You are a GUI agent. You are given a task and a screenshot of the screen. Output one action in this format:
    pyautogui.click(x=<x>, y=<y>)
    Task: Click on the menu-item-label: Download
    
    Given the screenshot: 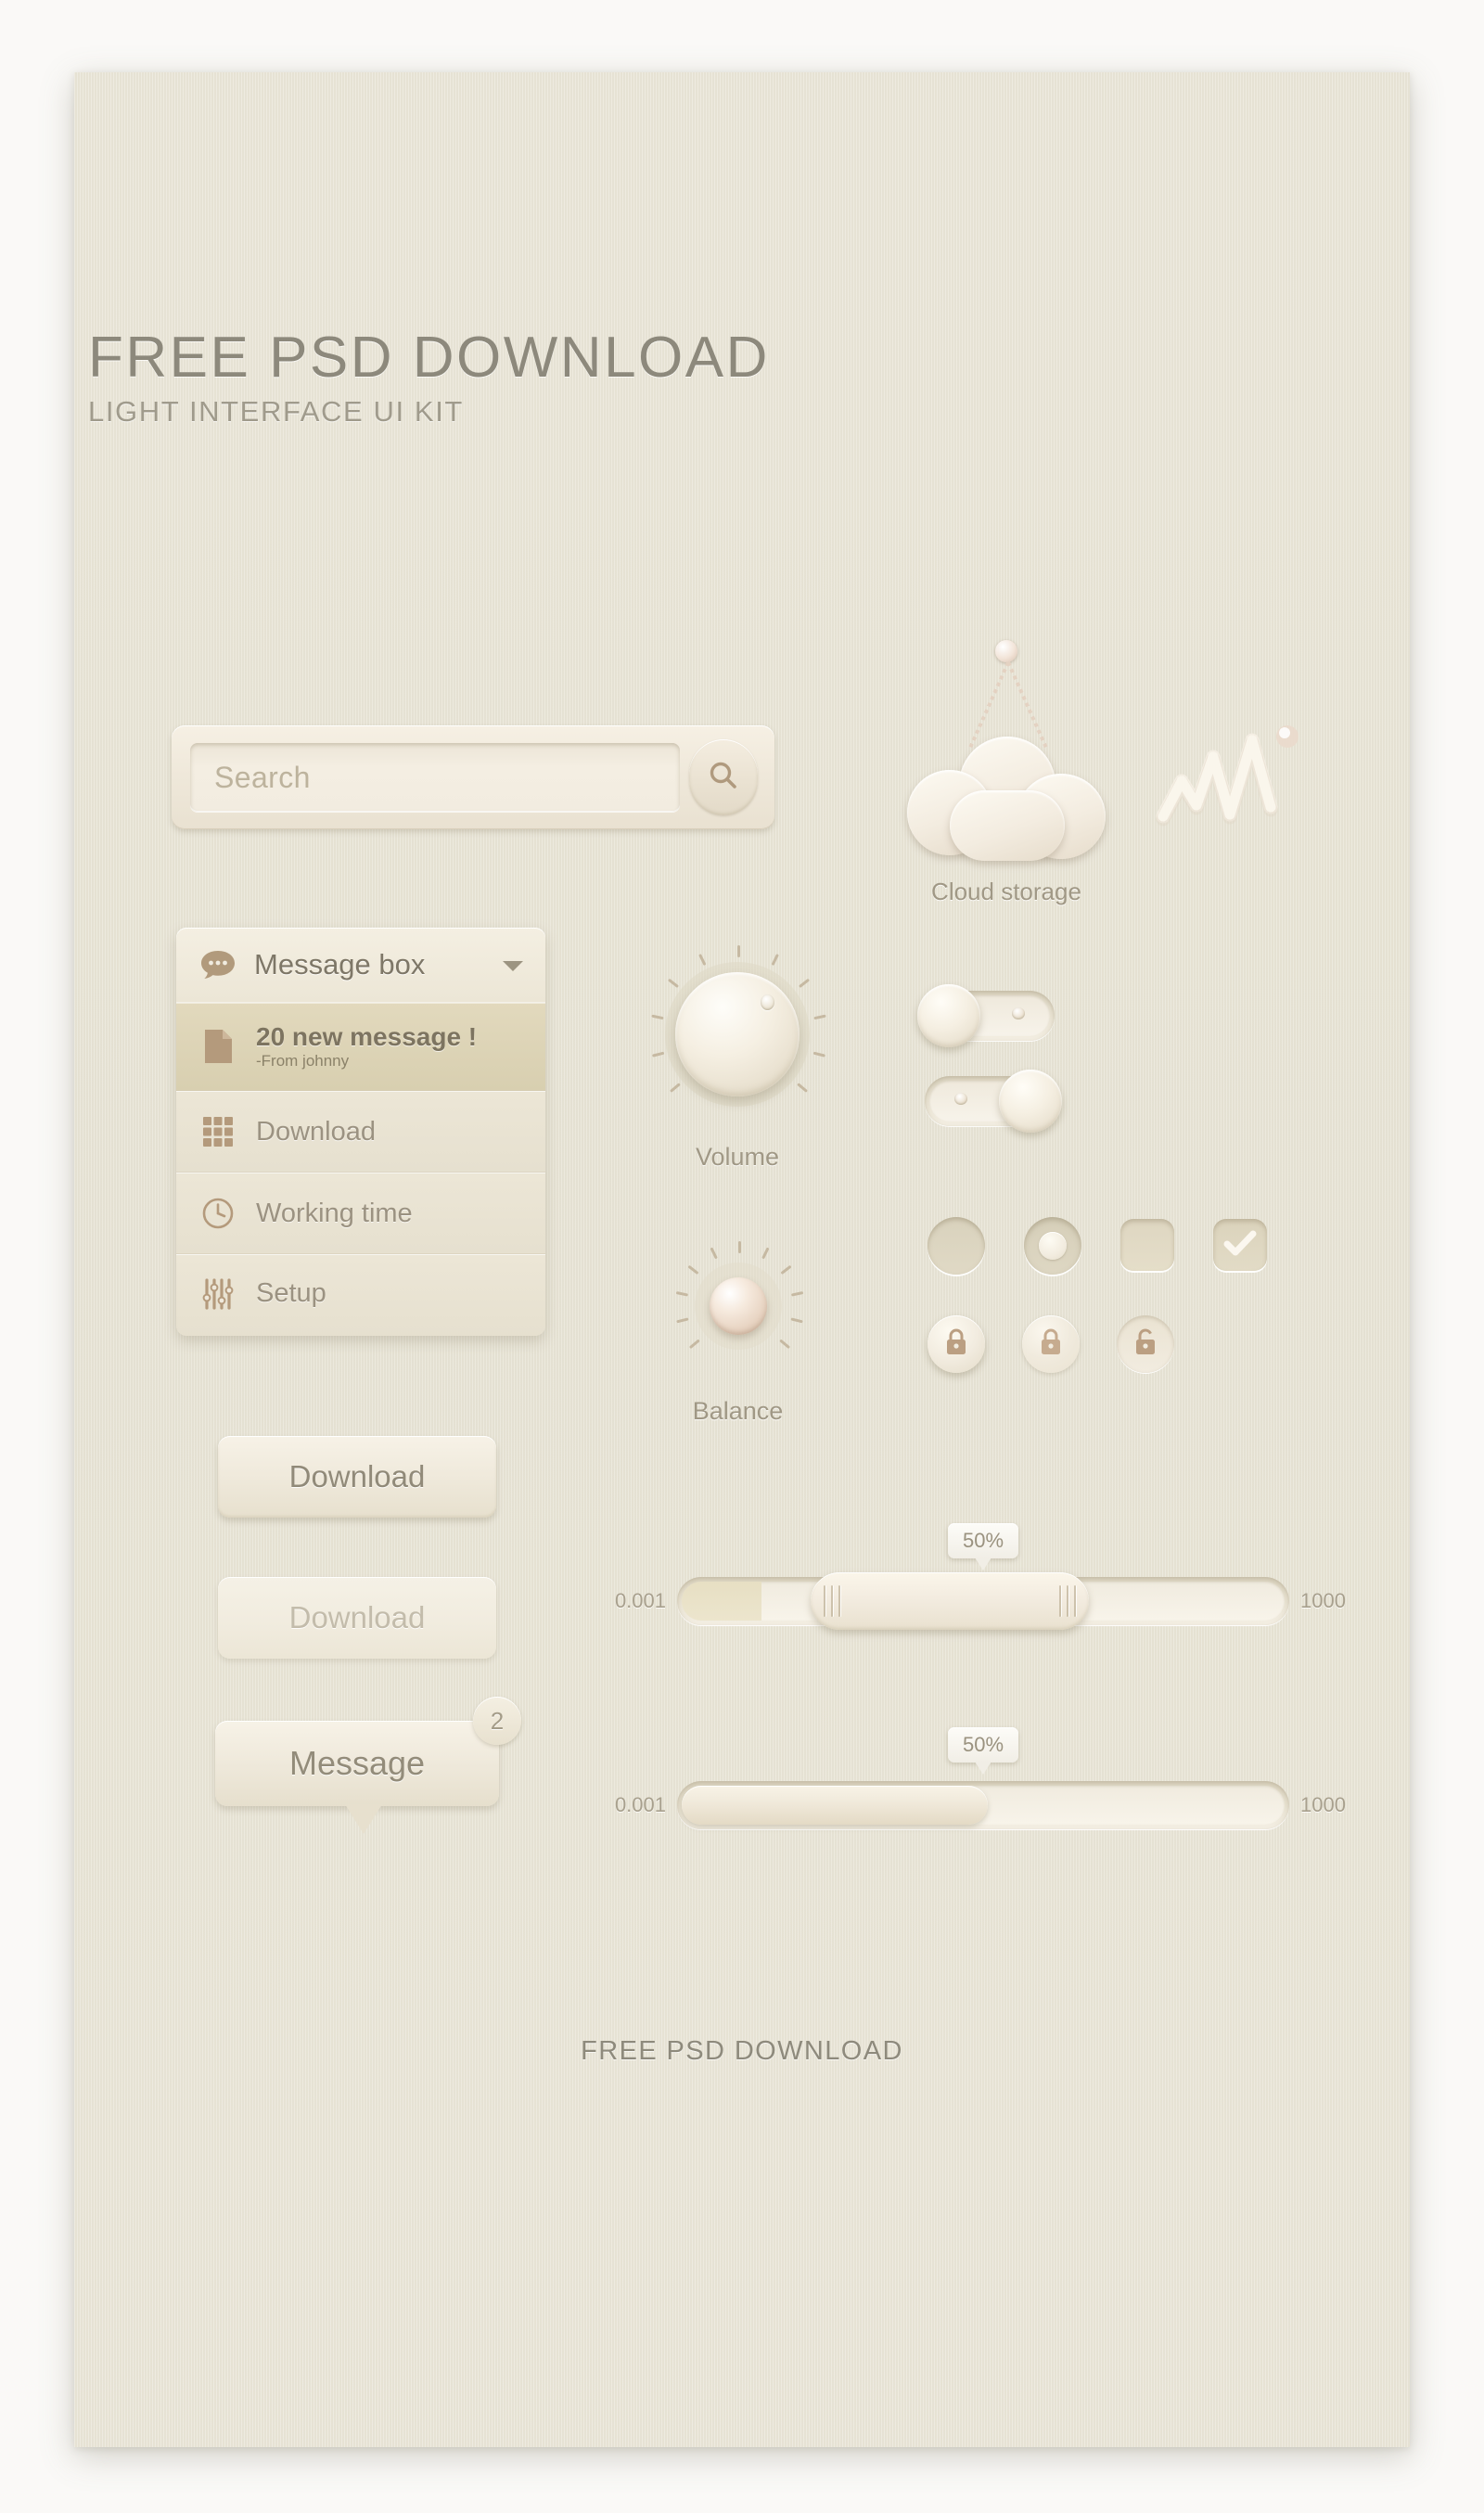 What is the action you would take?
    pyautogui.click(x=316, y=1131)
    